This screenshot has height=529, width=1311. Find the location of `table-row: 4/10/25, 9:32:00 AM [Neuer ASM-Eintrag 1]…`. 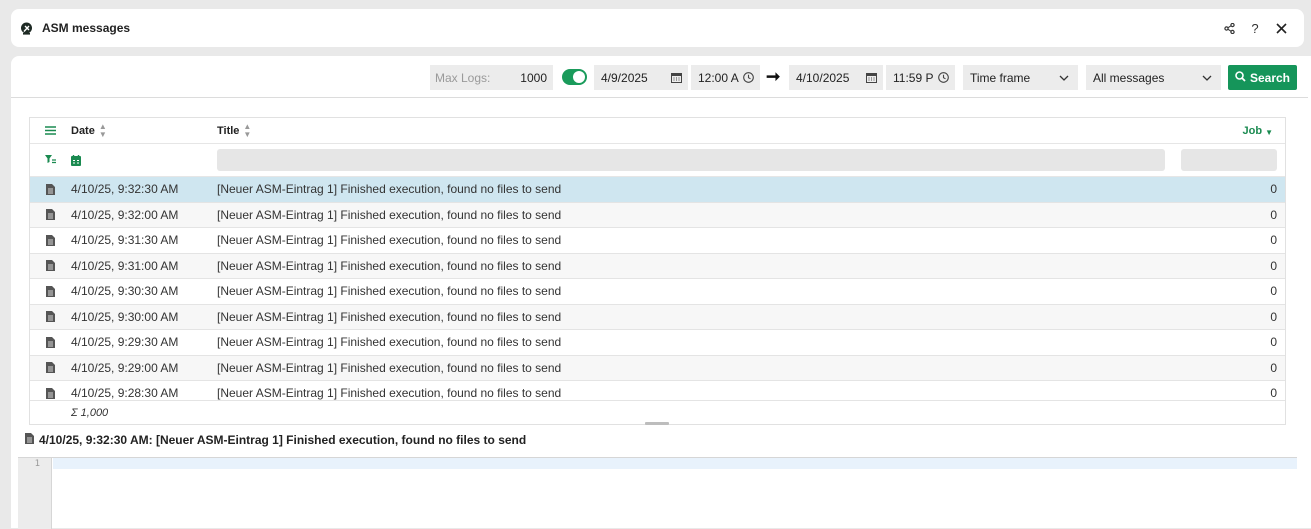

table-row: 4/10/25, 9:32:00 AM [Neuer ASM-Eintrag 1]… is located at coordinates (657, 215).